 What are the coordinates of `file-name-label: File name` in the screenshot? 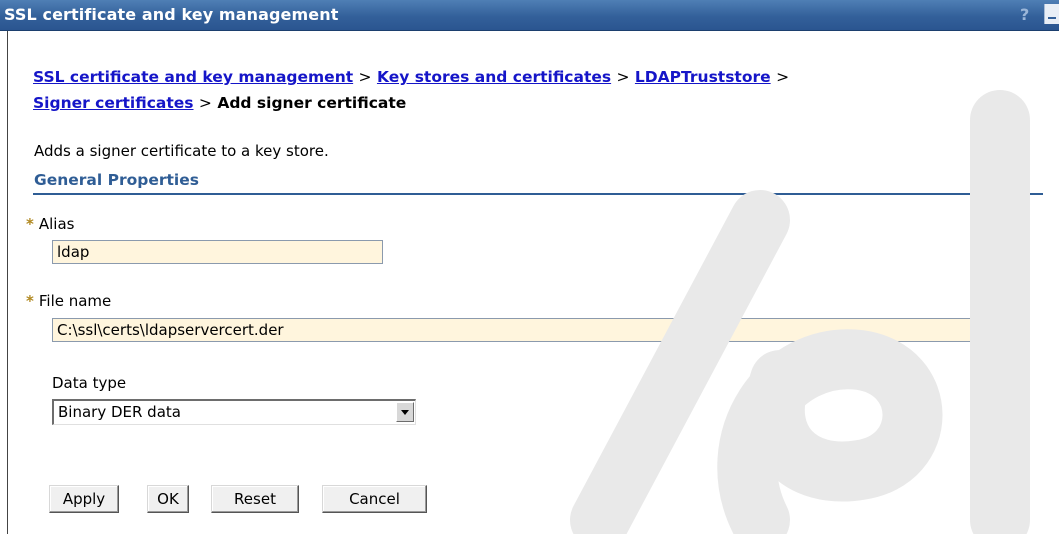 It's located at (75, 301).